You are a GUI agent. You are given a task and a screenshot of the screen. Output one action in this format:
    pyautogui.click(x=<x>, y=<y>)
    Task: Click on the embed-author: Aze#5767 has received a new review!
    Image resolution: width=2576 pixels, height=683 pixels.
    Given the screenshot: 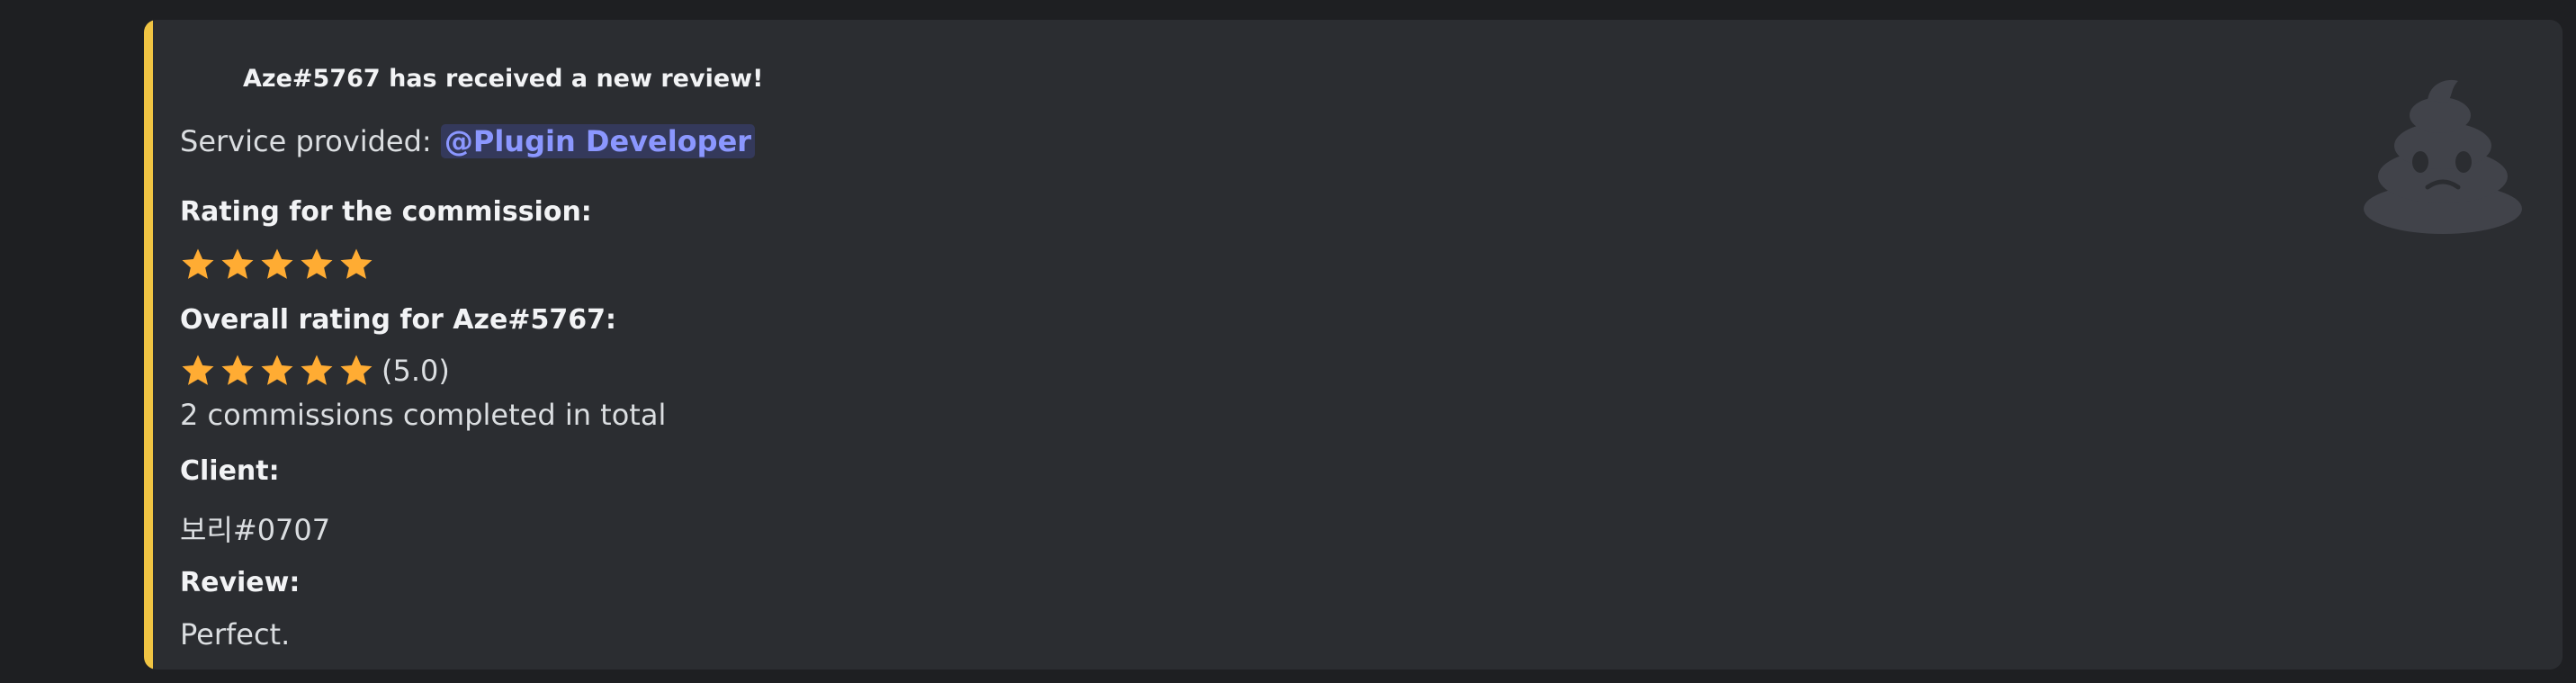 What is the action you would take?
    pyautogui.click(x=504, y=79)
    